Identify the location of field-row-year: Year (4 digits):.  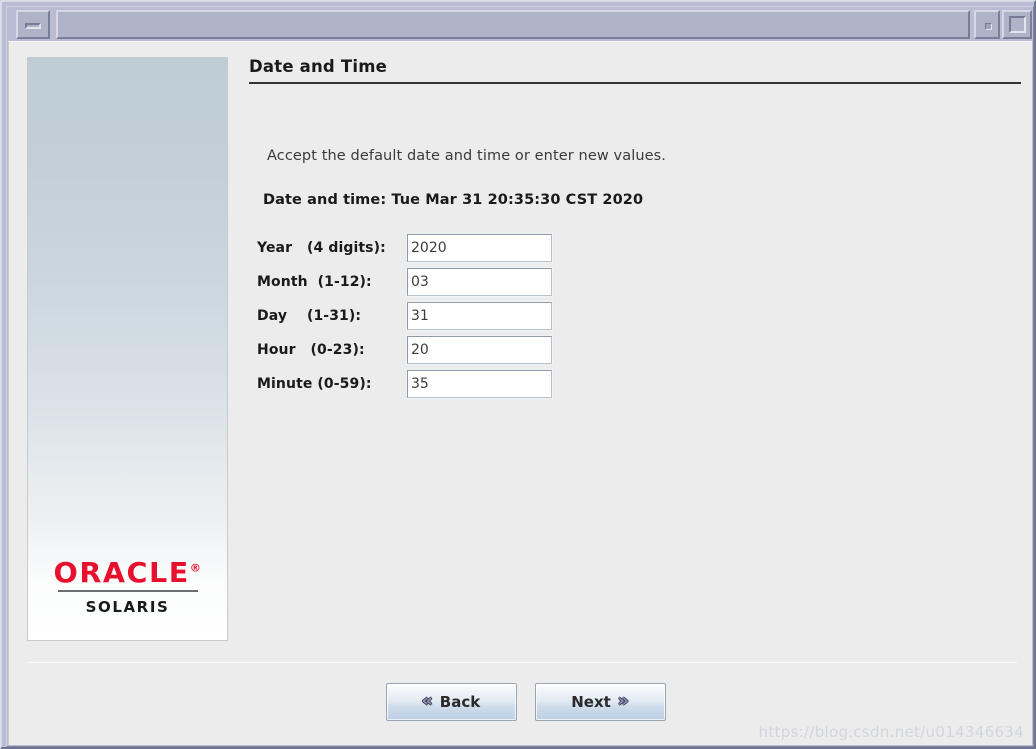
(638, 248).